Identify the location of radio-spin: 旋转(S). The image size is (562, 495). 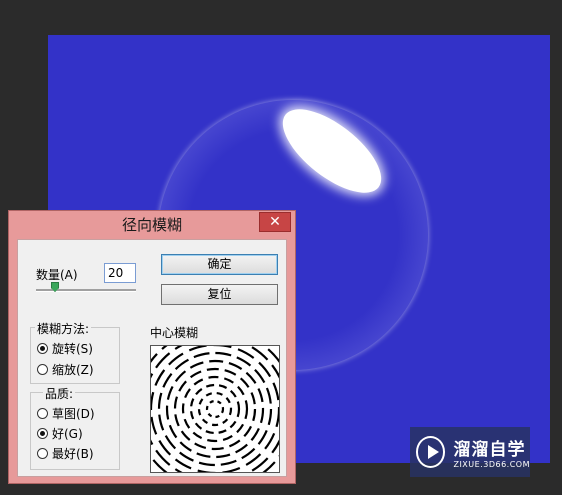
(65, 348).